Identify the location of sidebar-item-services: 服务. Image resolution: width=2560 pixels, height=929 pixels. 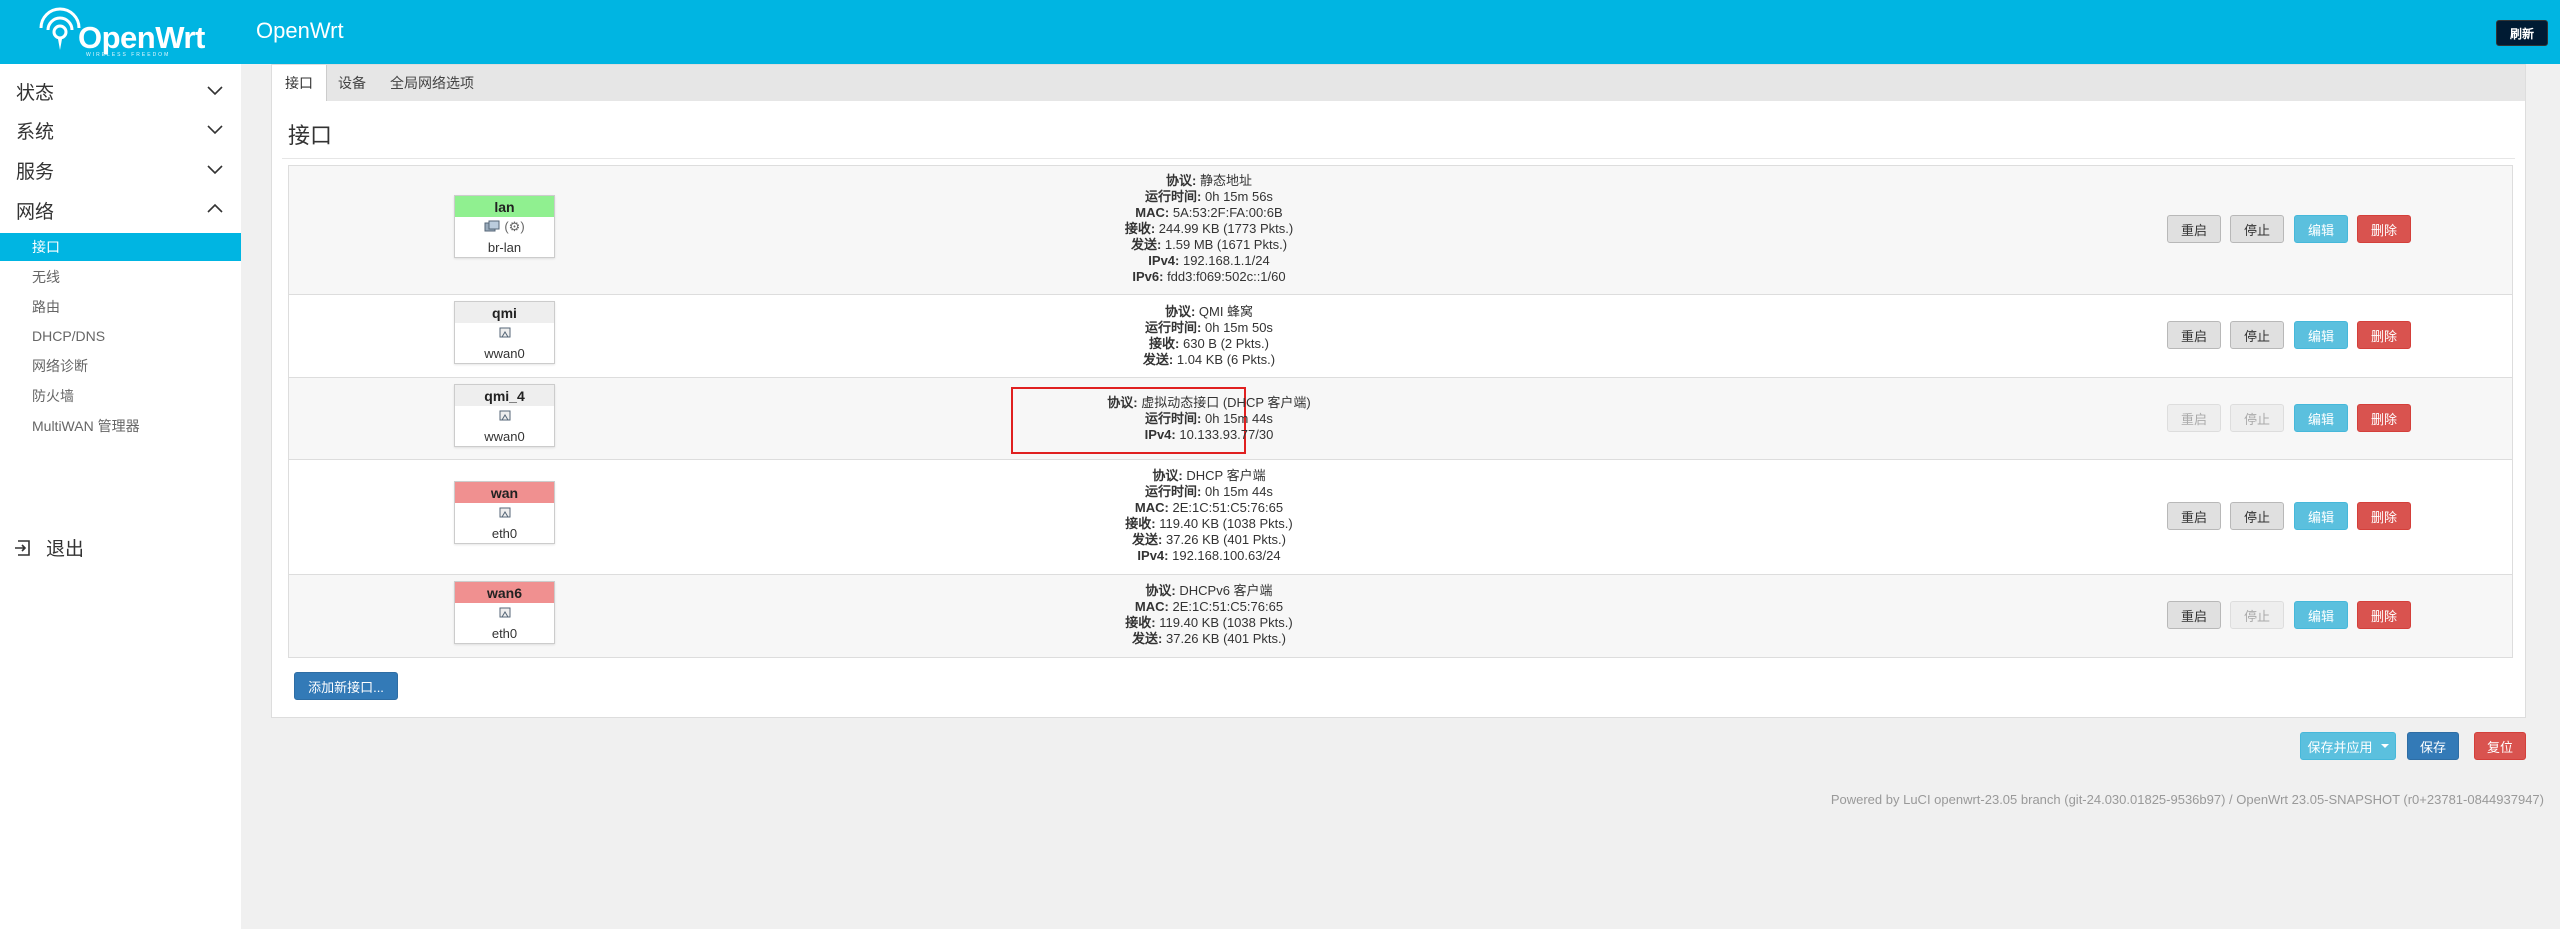
(120, 170).